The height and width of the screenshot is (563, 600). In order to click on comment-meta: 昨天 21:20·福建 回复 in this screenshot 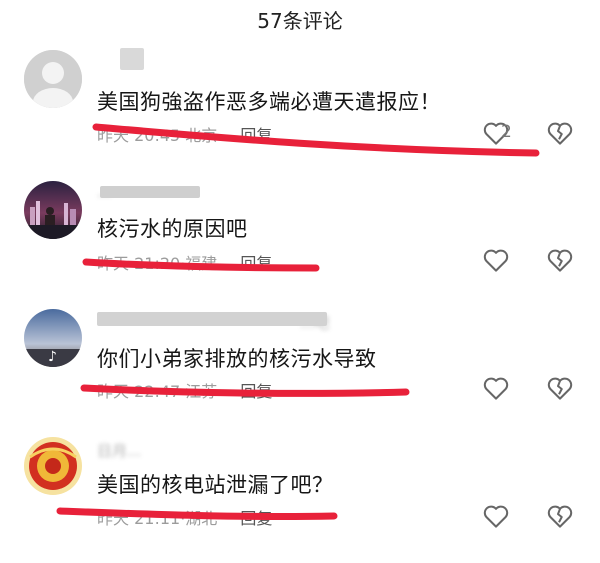, I will do `click(185, 263)`.